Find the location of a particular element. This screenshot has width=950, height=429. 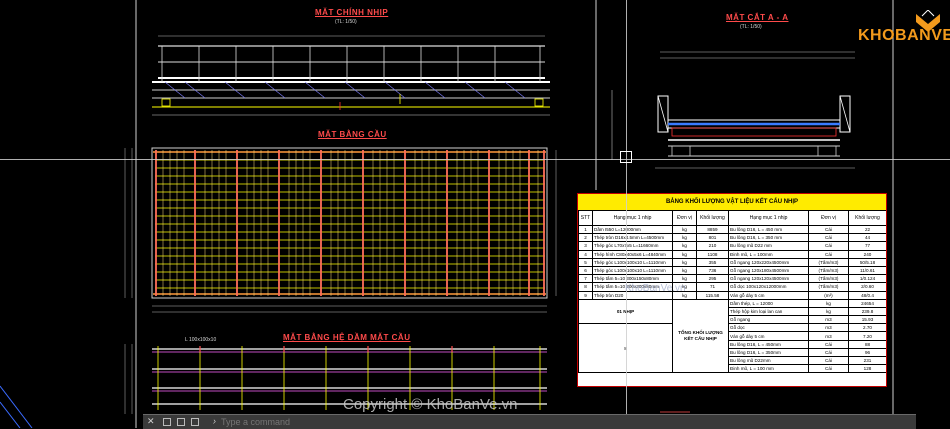

elevation-view-scale: (TL: 1/50) is located at coordinates (346, 22).